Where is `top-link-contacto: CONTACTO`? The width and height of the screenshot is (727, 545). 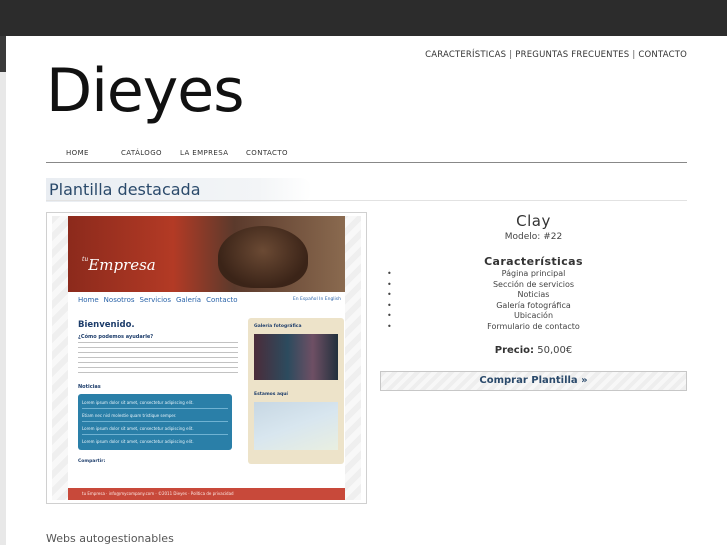
top-link-contacto: CONTACTO is located at coordinates (662, 55).